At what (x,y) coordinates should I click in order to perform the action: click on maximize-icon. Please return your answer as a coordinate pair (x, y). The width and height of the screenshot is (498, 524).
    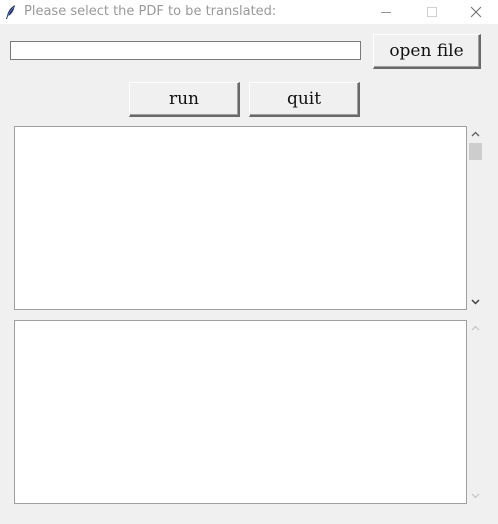
    Looking at the image, I should click on (432, 12).